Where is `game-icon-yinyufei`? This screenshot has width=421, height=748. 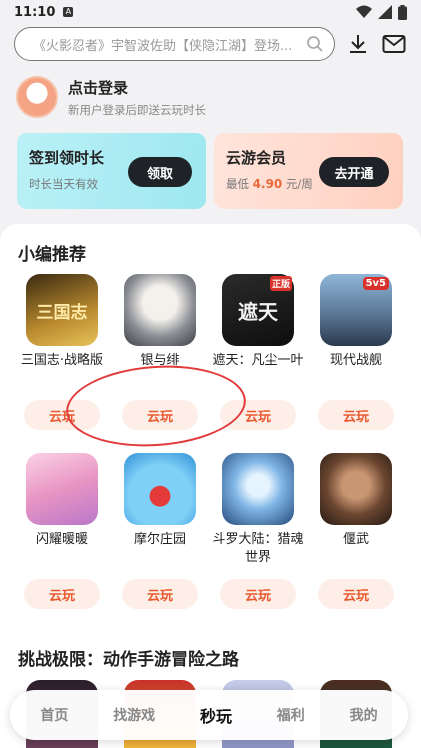 game-icon-yinyufei is located at coordinates (160, 310).